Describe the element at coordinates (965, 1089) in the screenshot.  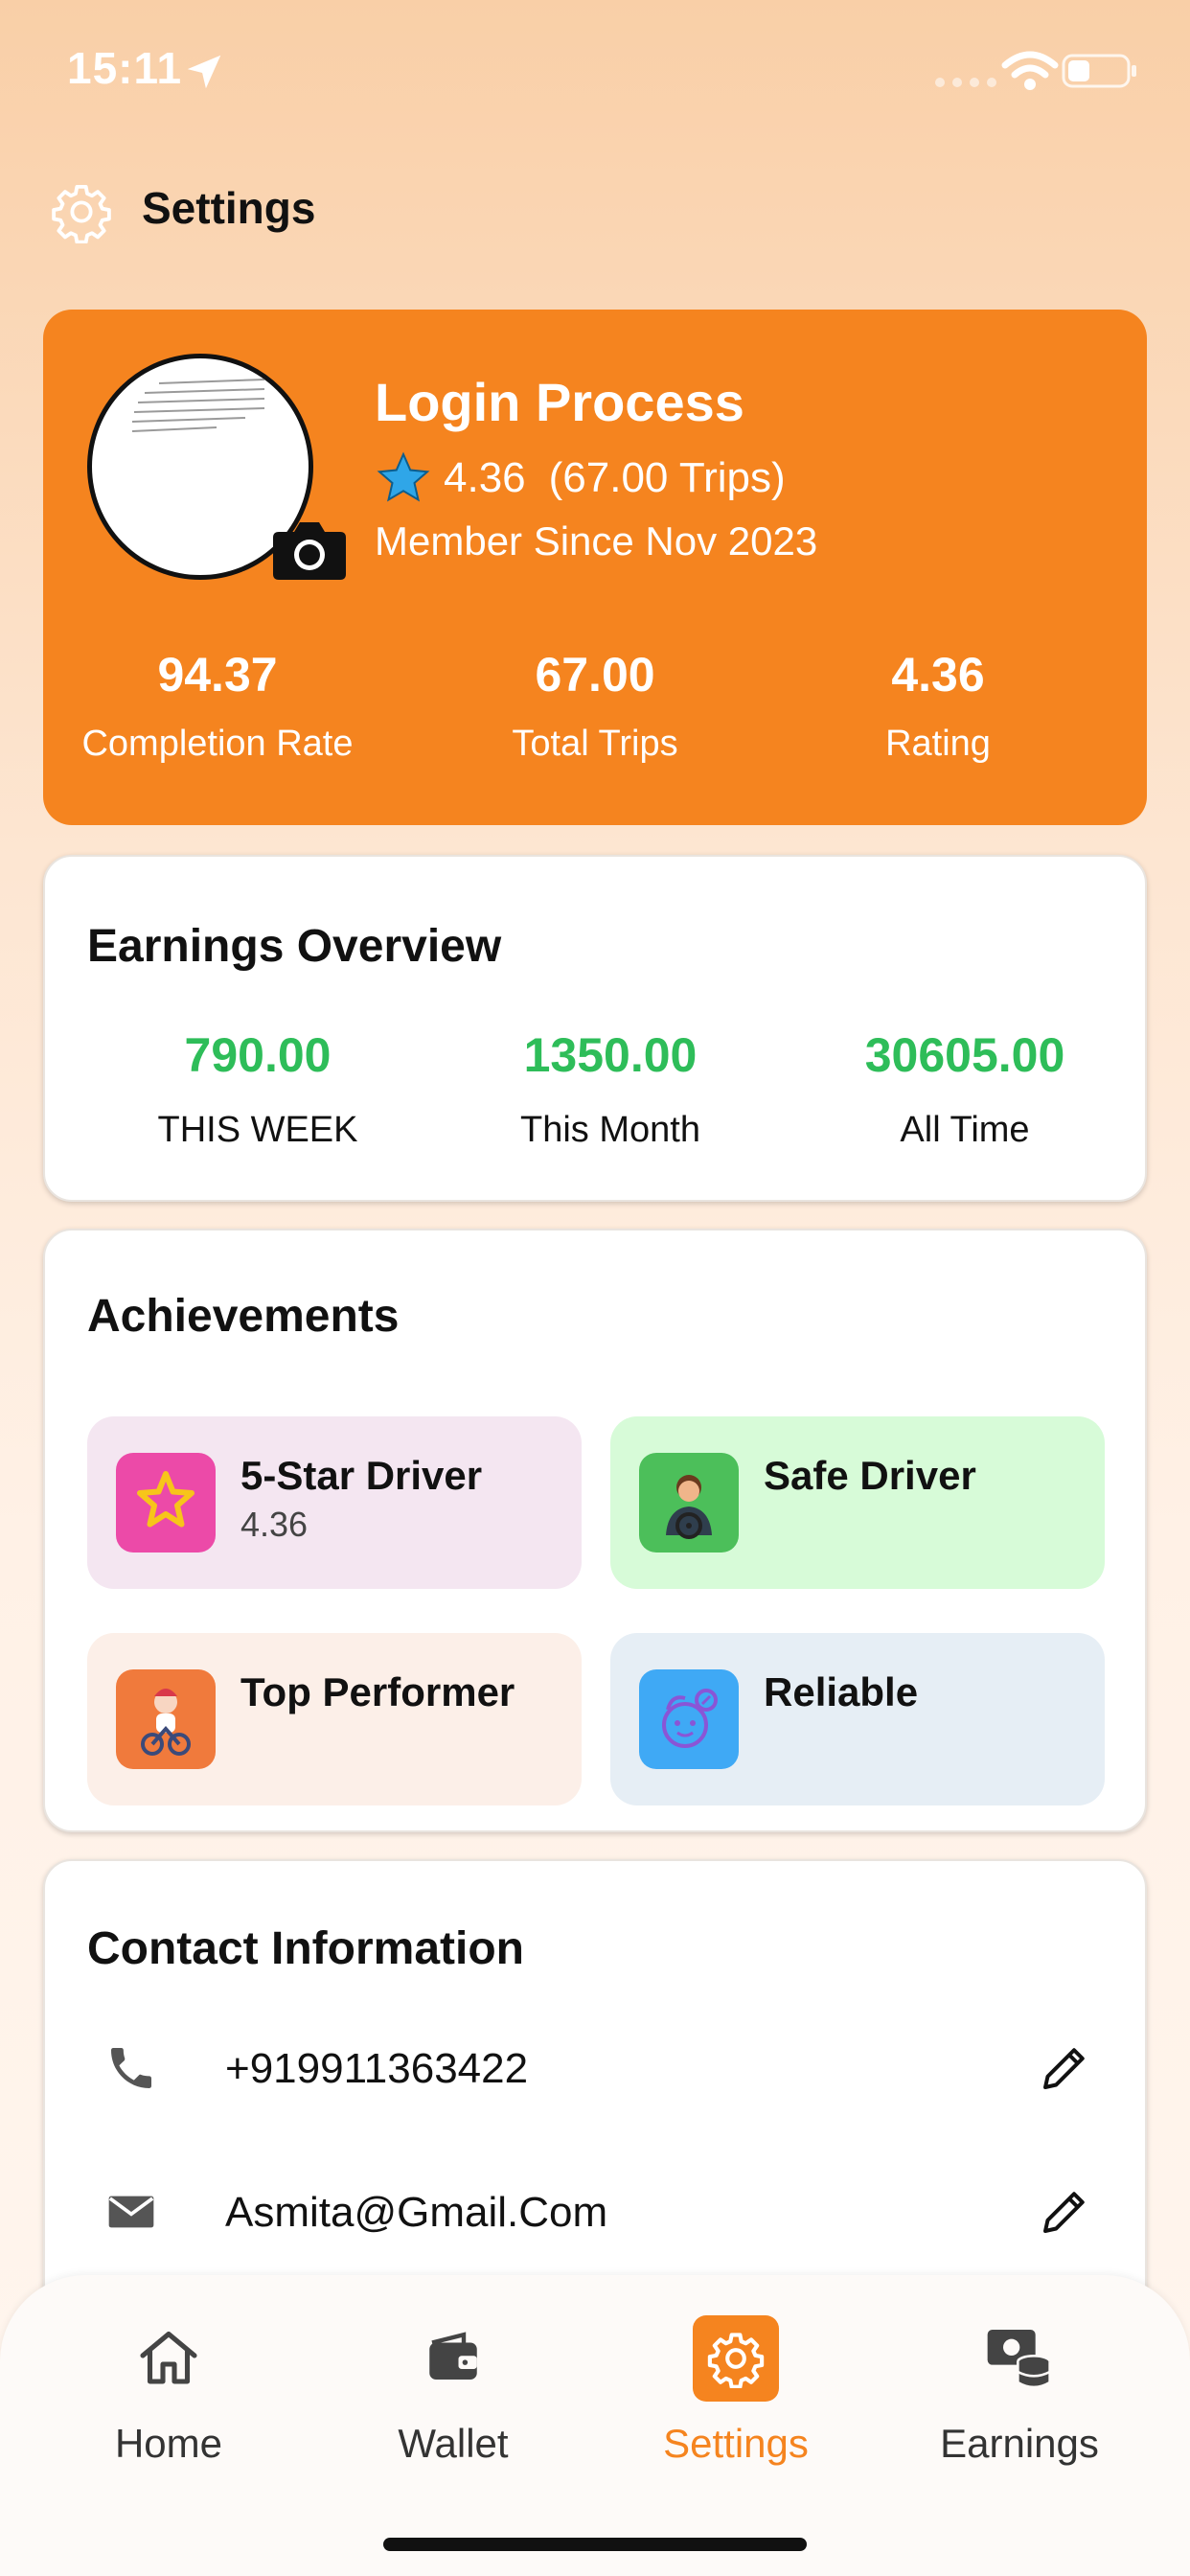
I see `earnings-all-time: 30605.00 All Time` at that location.